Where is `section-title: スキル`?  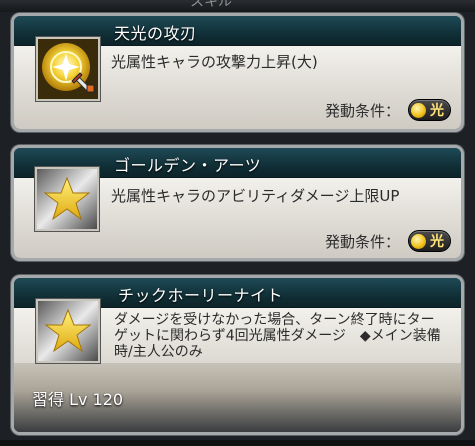 section-title: スキル is located at coordinates (211, 5).